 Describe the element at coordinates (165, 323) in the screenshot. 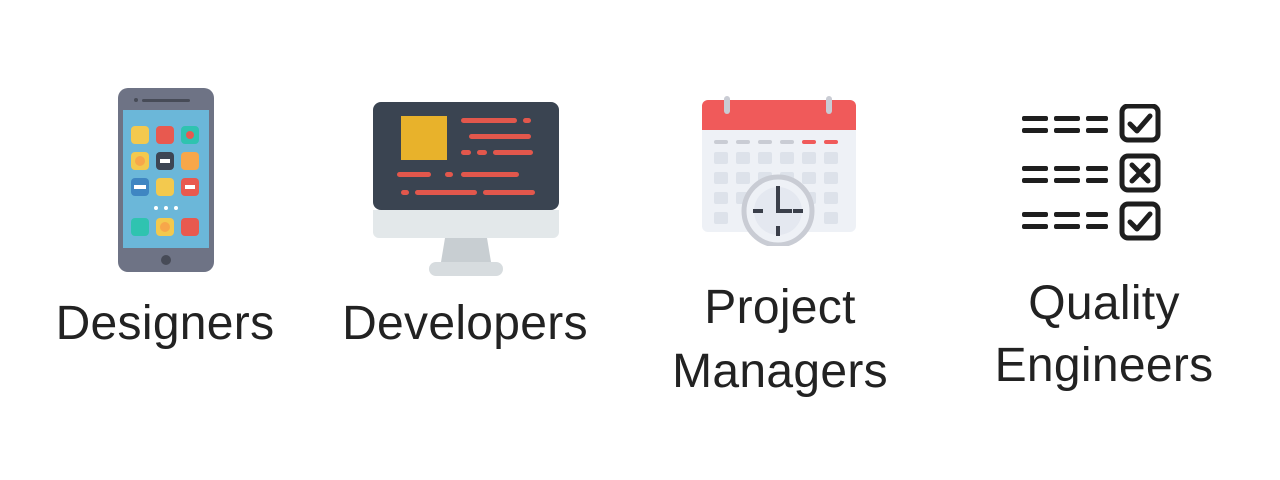

I see `role-label: Designers` at that location.